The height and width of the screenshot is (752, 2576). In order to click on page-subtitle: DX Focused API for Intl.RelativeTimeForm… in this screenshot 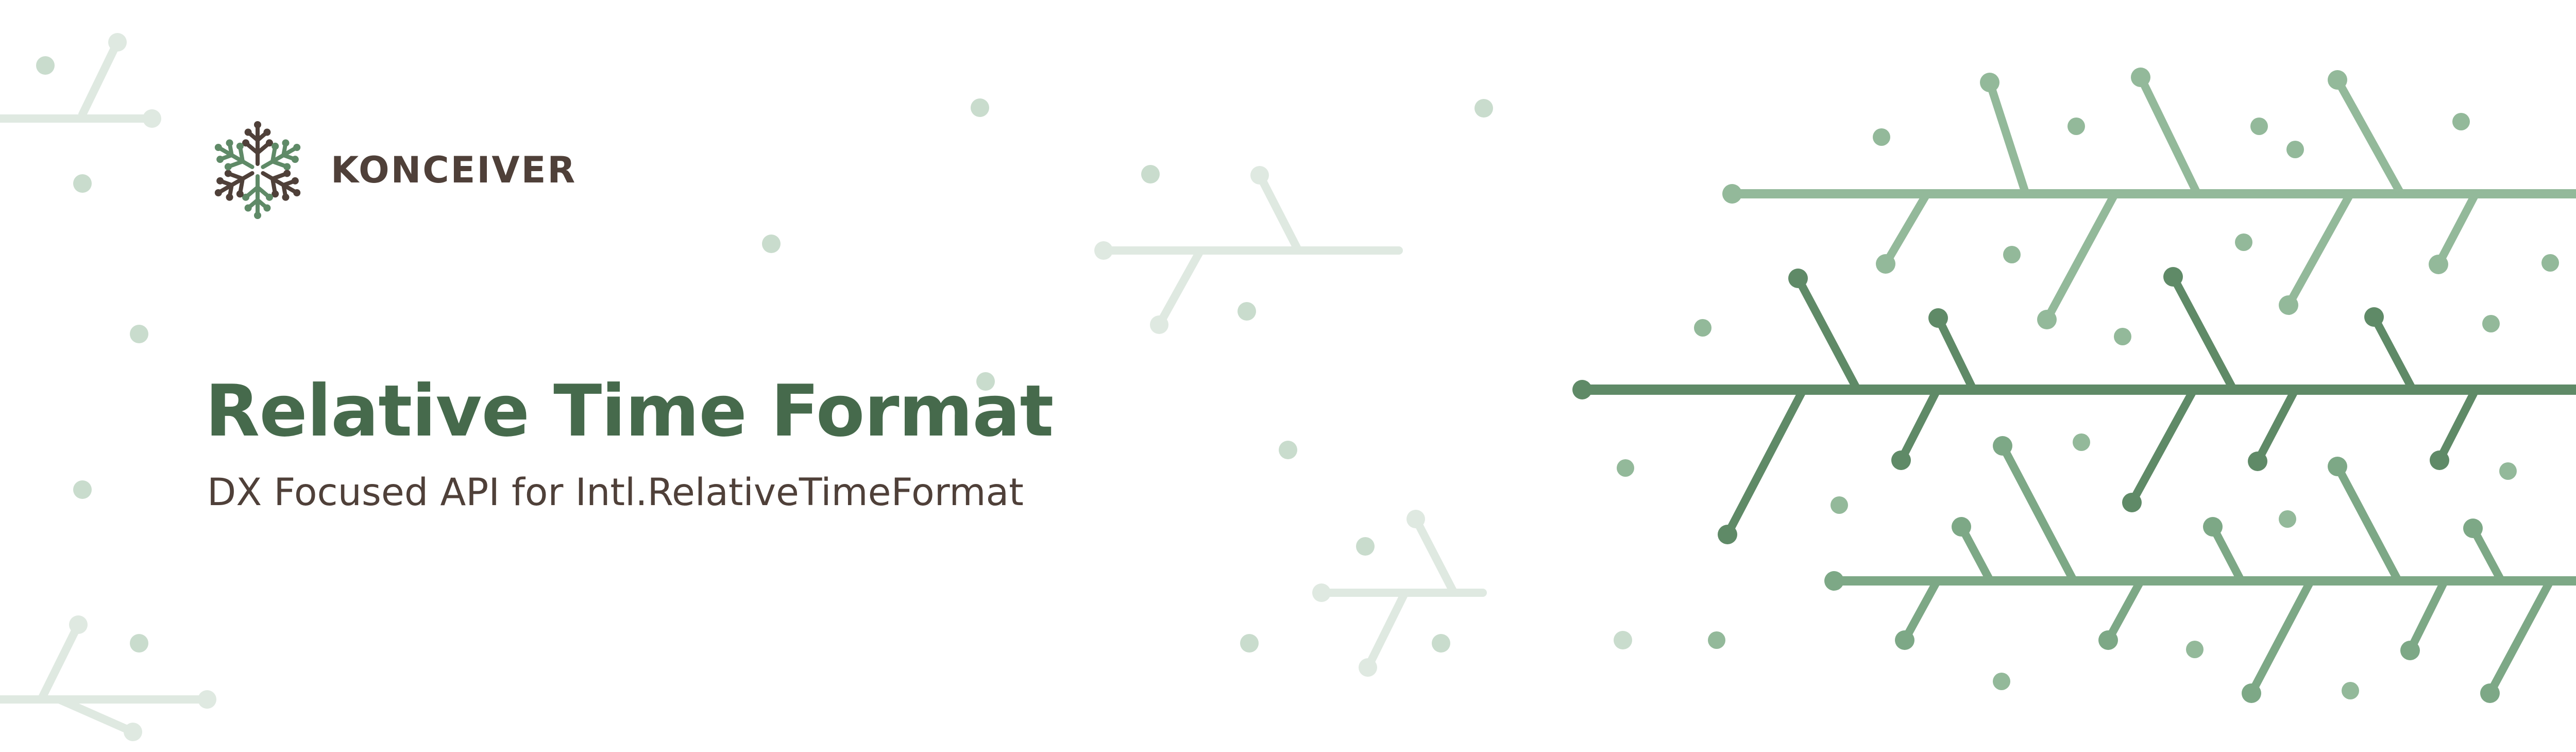, I will do `click(615, 492)`.